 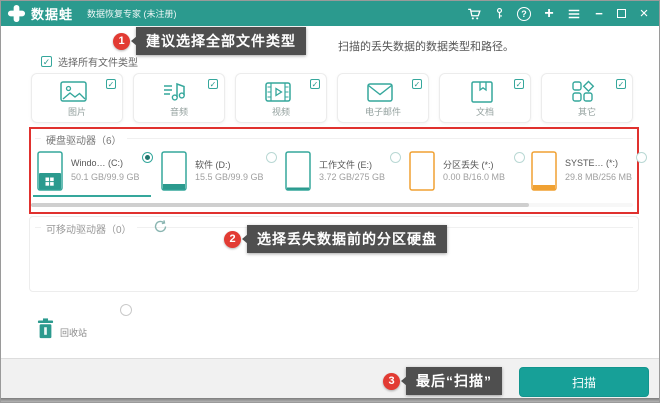 I want to click on other-icon, so click(x=583, y=91).